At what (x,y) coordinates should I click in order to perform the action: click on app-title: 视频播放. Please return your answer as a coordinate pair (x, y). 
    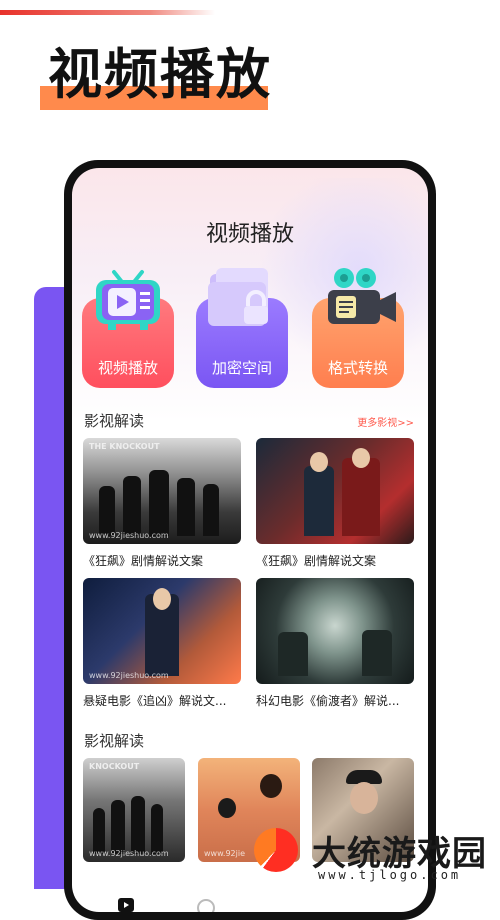
    Looking at the image, I should click on (249, 234).